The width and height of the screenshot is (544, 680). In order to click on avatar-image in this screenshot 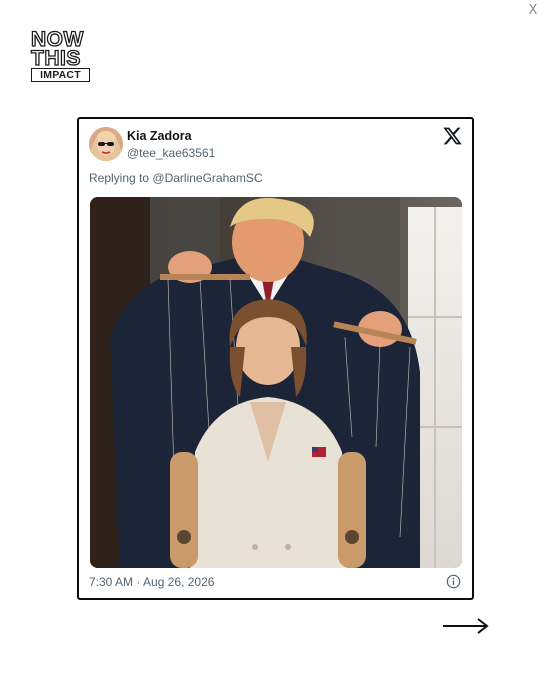, I will do `click(106, 144)`.